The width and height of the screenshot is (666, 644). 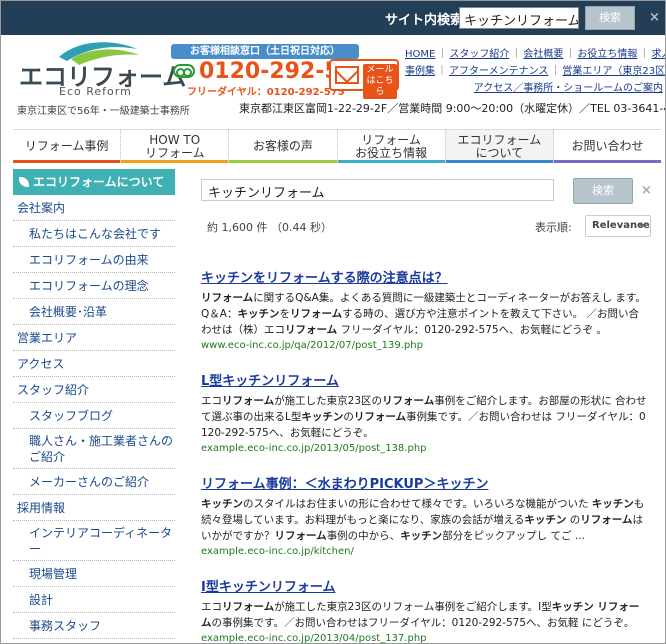 I want to click on result-count: 約 1,600 件 （0.44 秒）, so click(x=269, y=227).